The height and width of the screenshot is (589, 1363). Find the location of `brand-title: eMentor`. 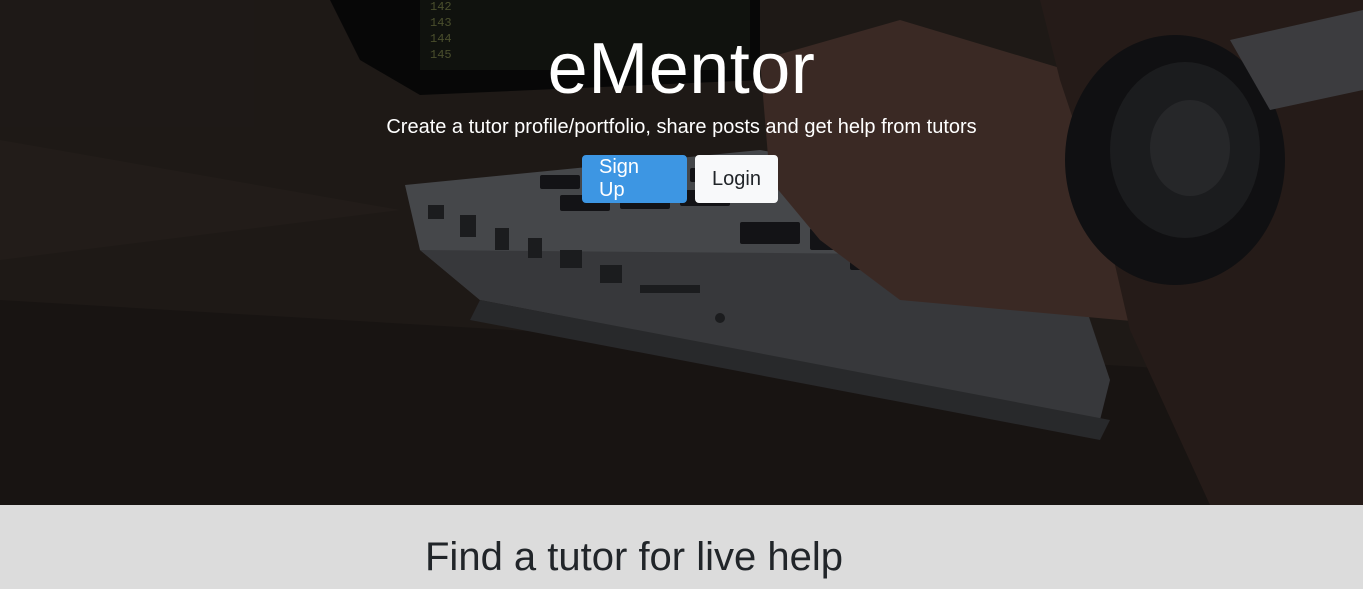

brand-title: eMentor is located at coordinates (681, 69).